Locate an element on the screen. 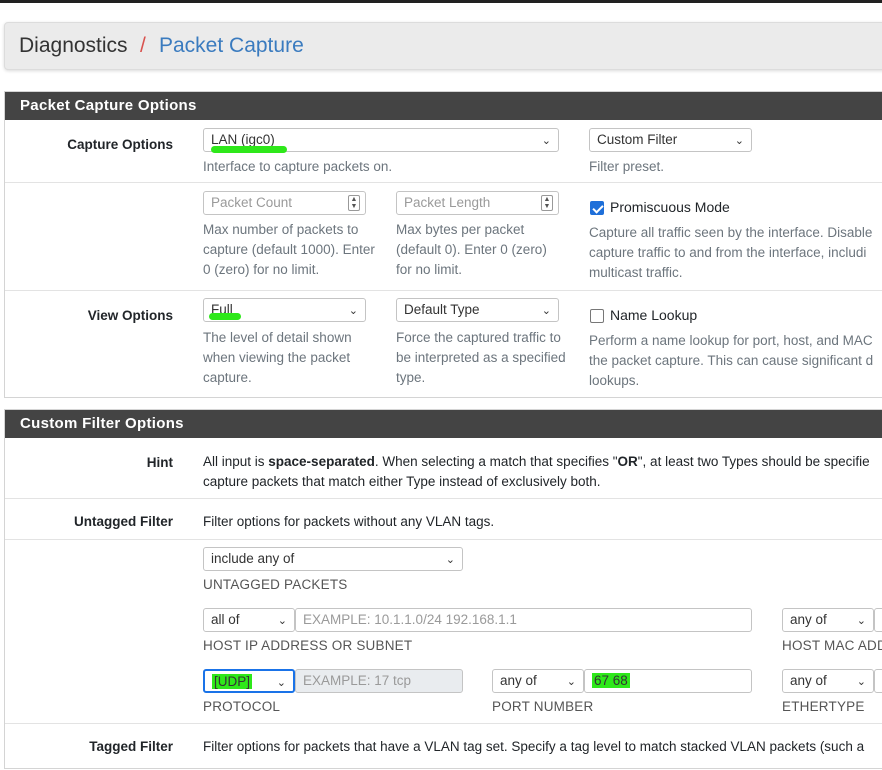 This screenshot has height=770, width=882. page-title: Packet Capture is located at coordinates (231, 46).